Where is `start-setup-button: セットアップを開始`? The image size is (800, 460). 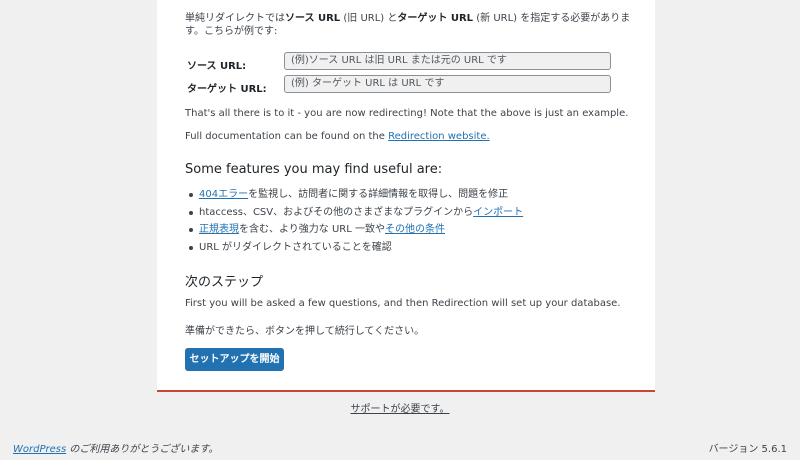 start-setup-button: セットアップを開始 is located at coordinates (234, 359).